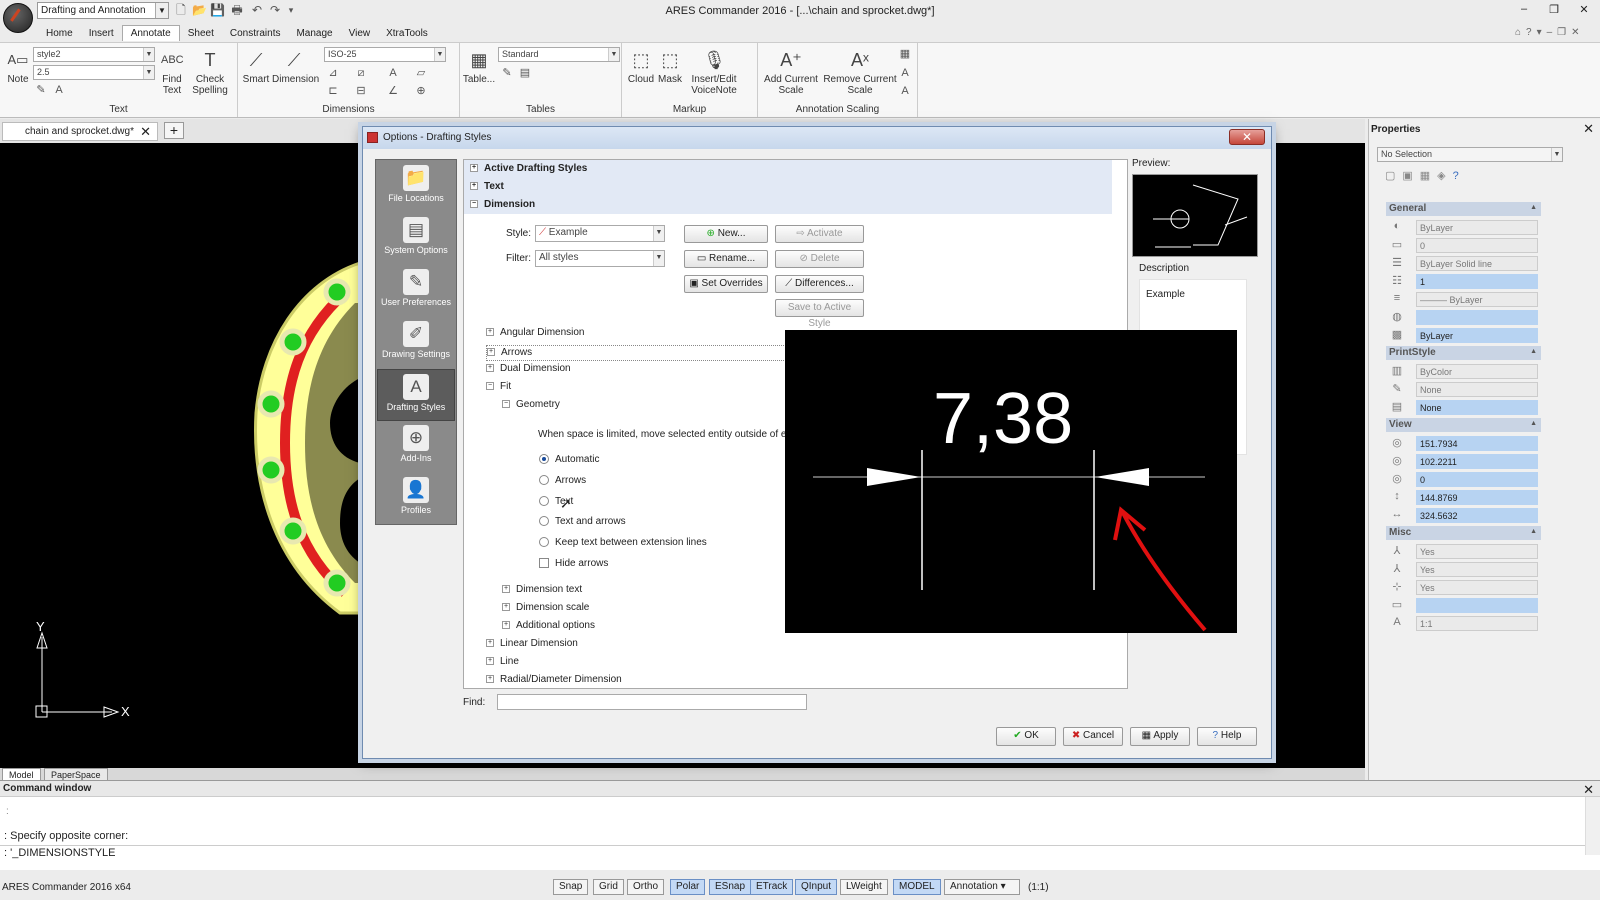 Image resolution: width=1600 pixels, height=900 pixels. I want to click on new-tab-button: +, so click(174, 130).